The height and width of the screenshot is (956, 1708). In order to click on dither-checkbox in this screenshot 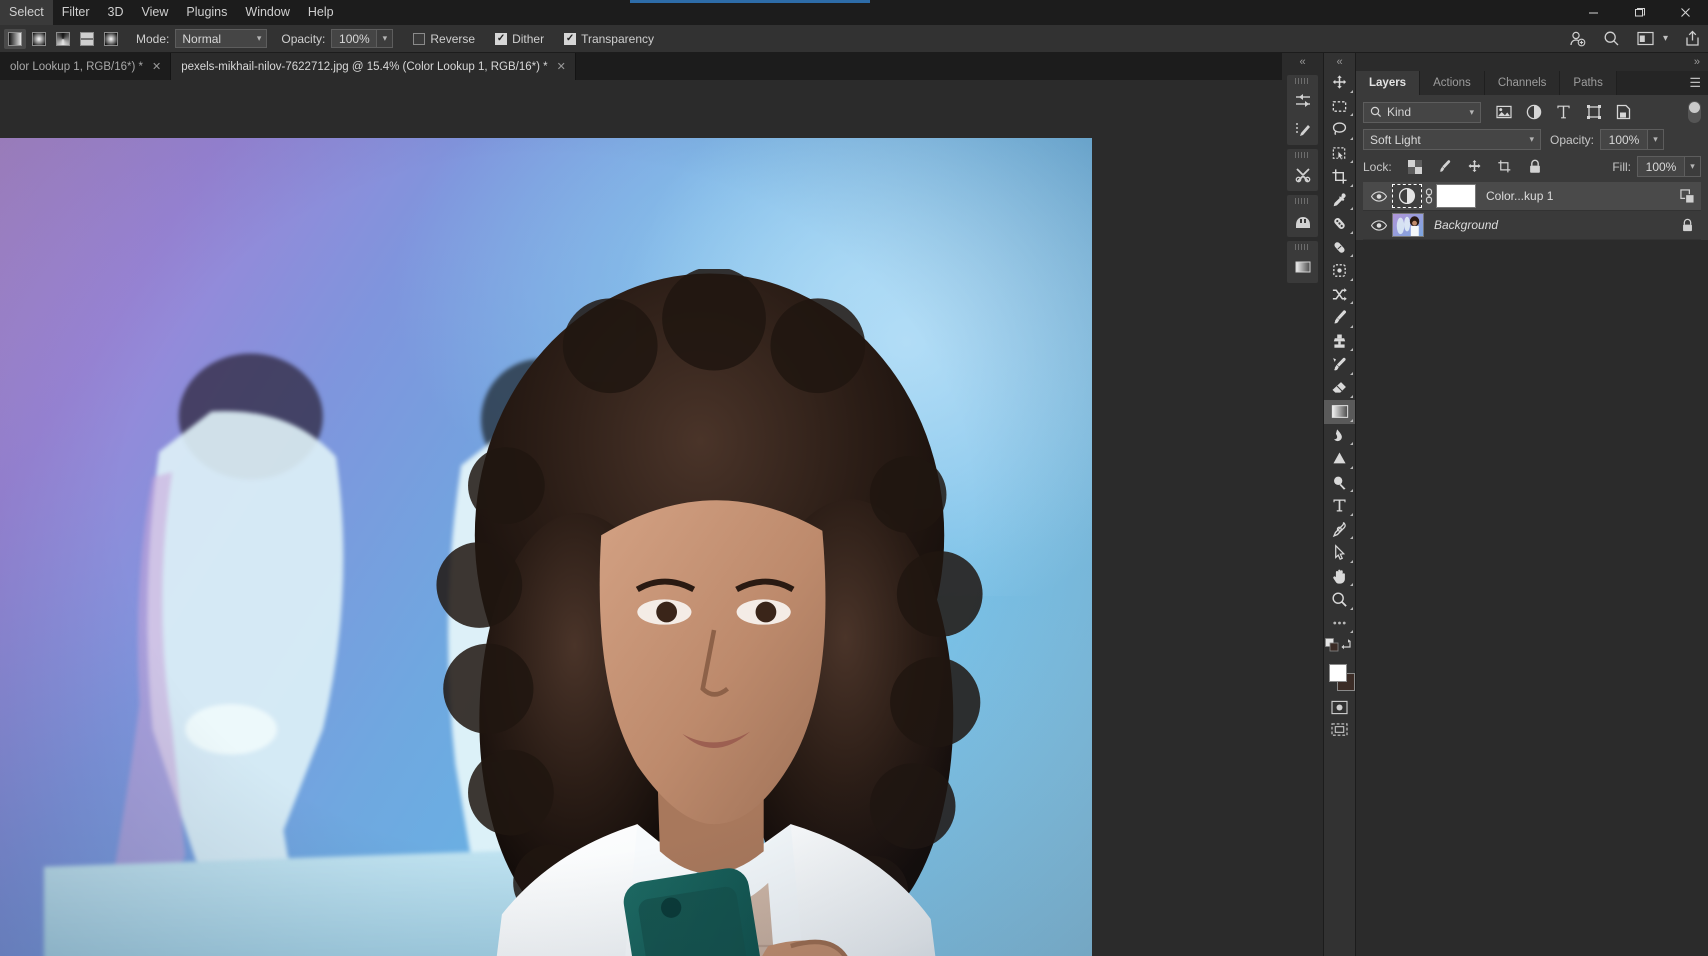, I will do `click(501, 38)`.